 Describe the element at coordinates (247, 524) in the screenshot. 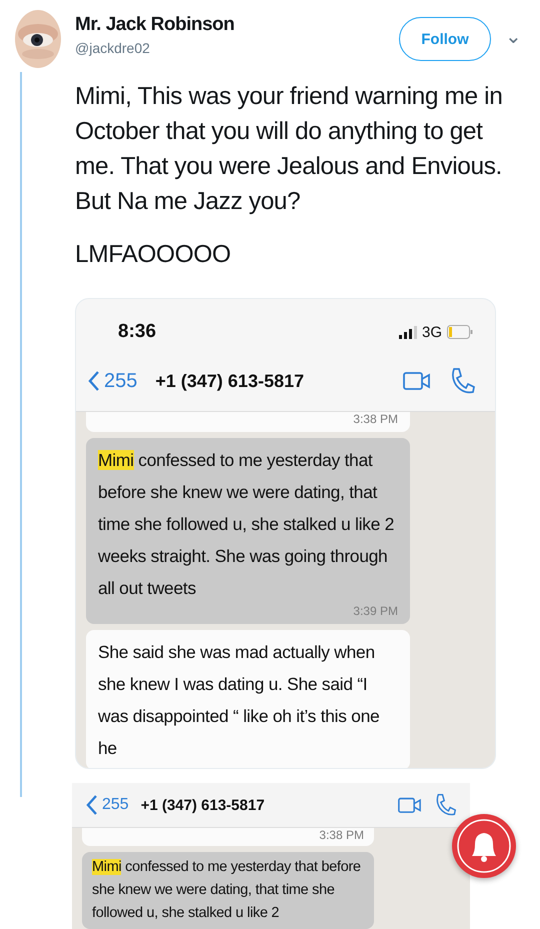

I see `message-text: Mimi confessed to me yesterday that before she knew we were dating, that time she followed u, she stalked u like 2 weeks straight. She was going through all out tweets` at that location.